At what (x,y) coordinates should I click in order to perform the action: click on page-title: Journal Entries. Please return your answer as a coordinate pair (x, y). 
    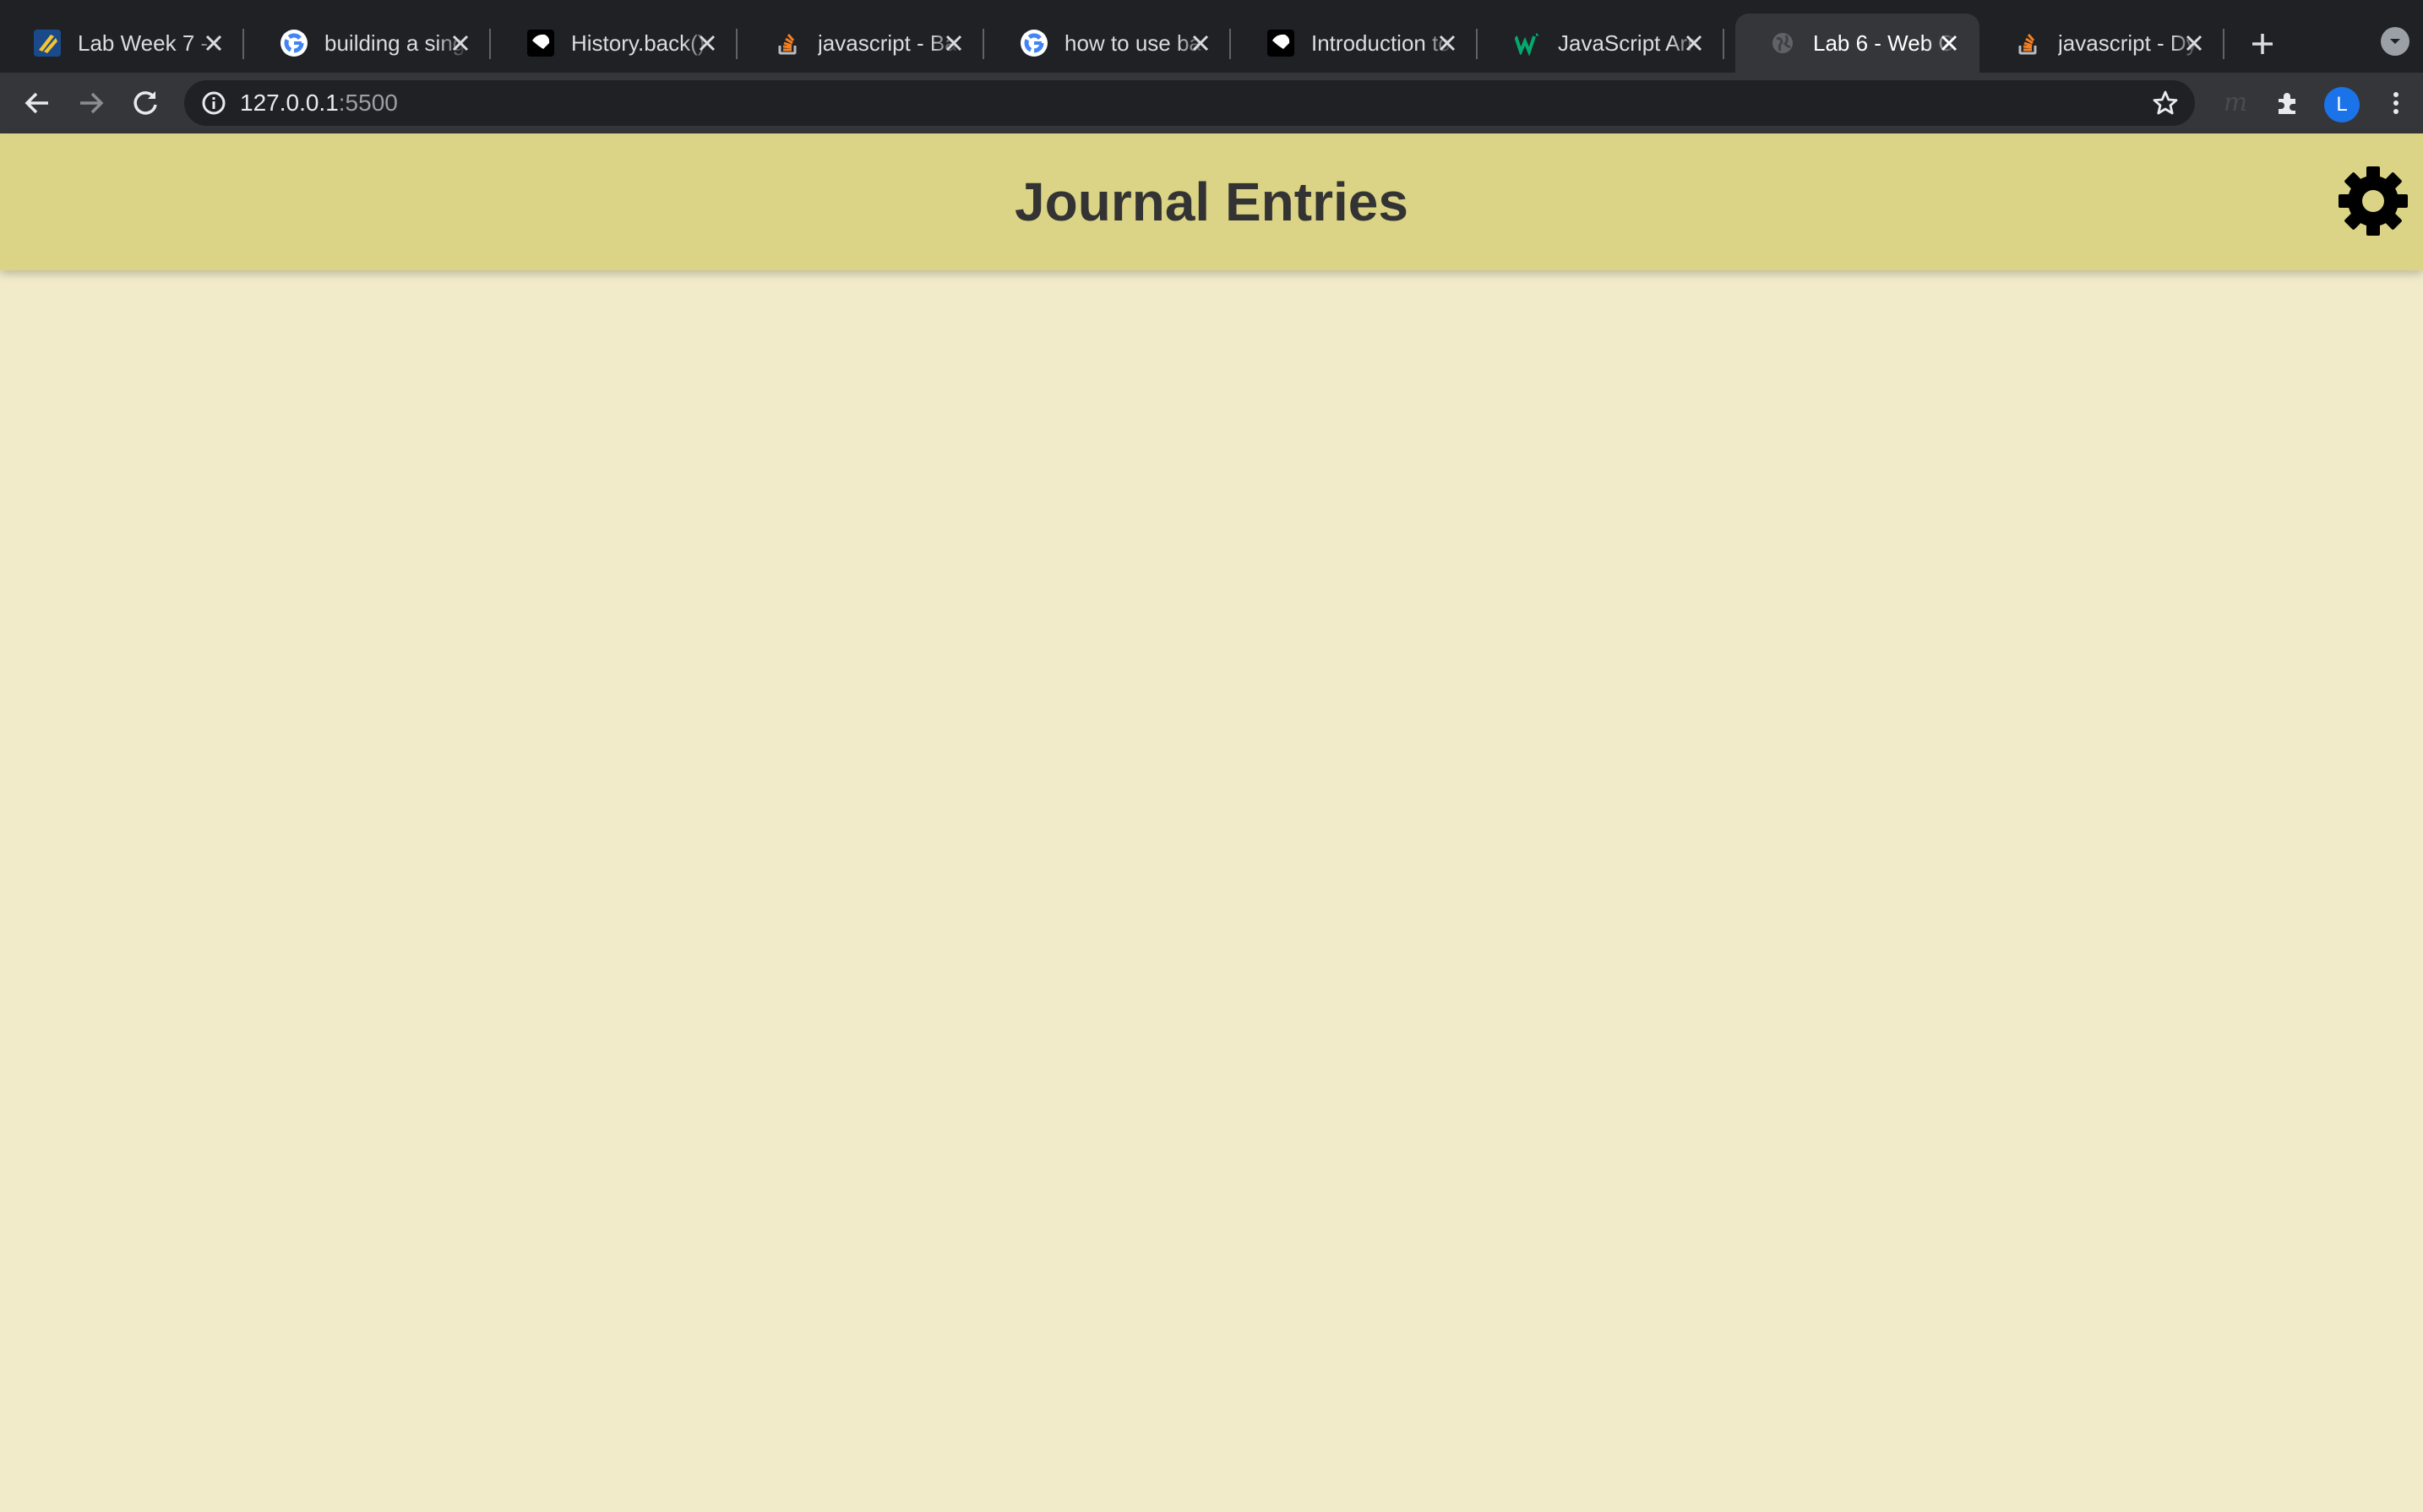
    Looking at the image, I should click on (1211, 201).